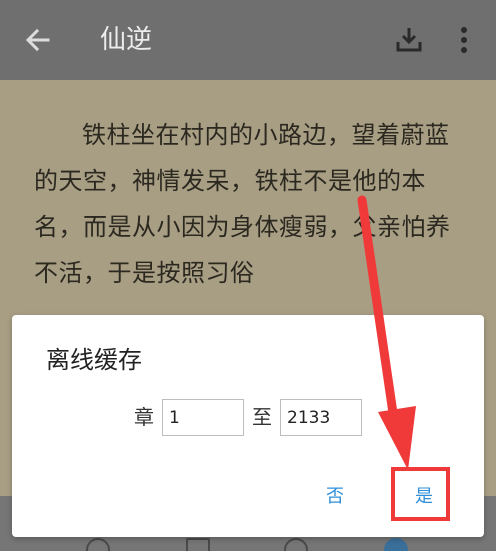 The width and height of the screenshot is (496, 551). Describe the element at coordinates (94, 360) in the screenshot. I see `dialog-title: 离线缓存` at that location.